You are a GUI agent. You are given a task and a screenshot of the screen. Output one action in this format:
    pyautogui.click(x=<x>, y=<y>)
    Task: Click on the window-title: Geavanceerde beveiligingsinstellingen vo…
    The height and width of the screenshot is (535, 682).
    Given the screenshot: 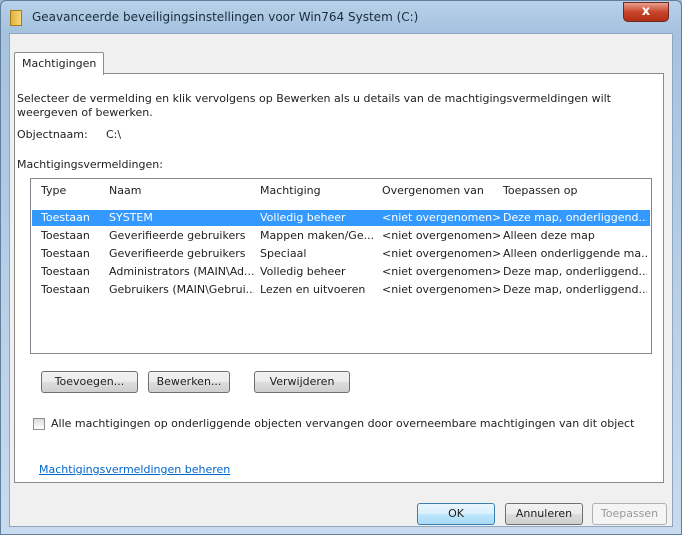 What is the action you would take?
    pyautogui.click(x=225, y=17)
    